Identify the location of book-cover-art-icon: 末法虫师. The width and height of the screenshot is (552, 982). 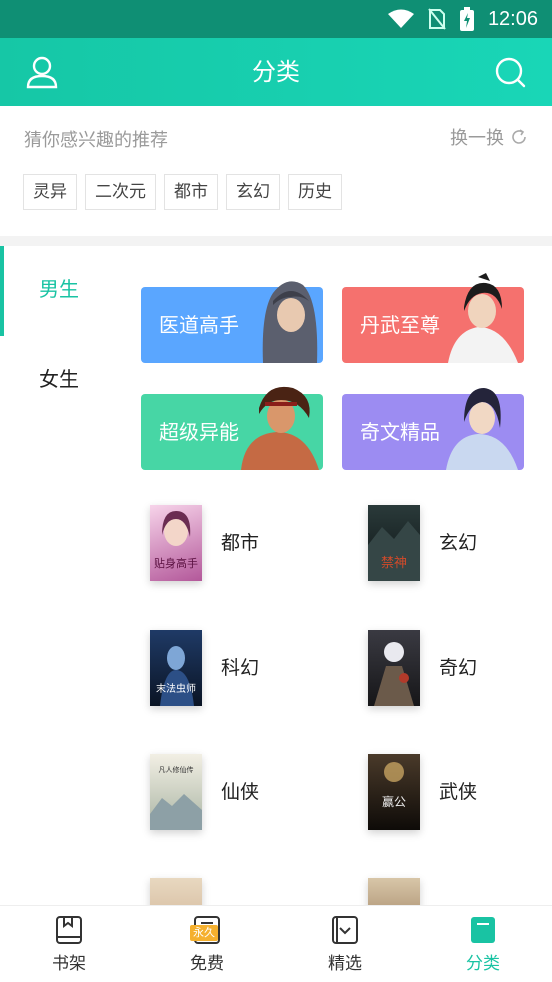
(176, 676).